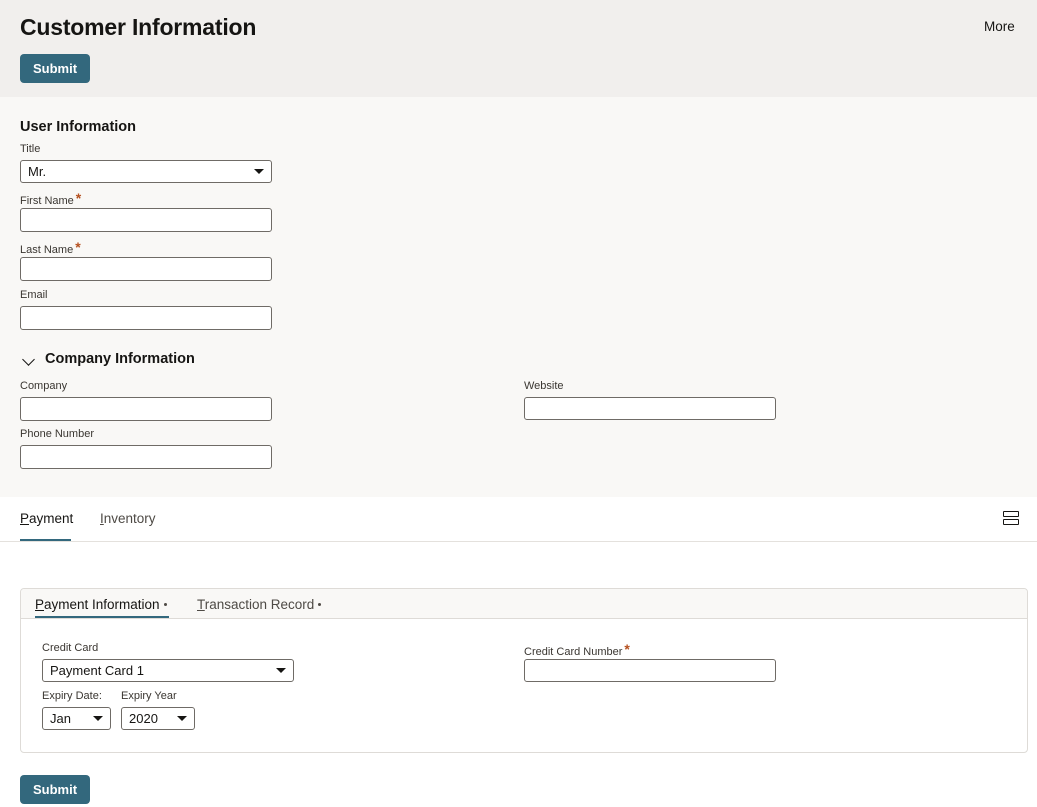 The height and width of the screenshot is (807, 1037). Describe the element at coordinates (45, 540) in the screenshot. I see `tab-active-indicator` at that location.